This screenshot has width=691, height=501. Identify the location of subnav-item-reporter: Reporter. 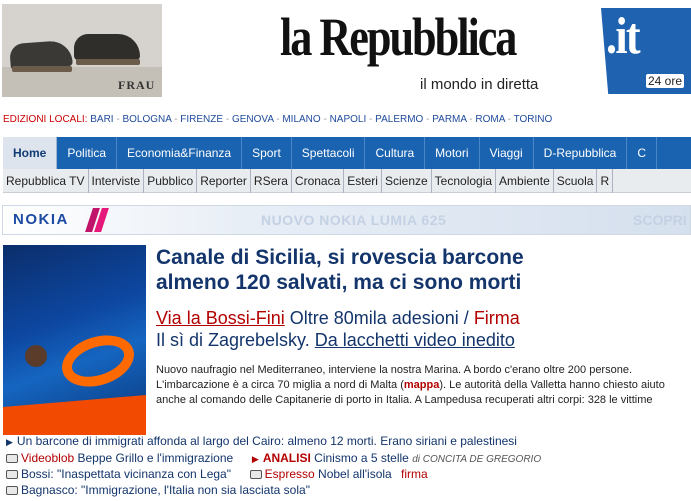
(224, 181).